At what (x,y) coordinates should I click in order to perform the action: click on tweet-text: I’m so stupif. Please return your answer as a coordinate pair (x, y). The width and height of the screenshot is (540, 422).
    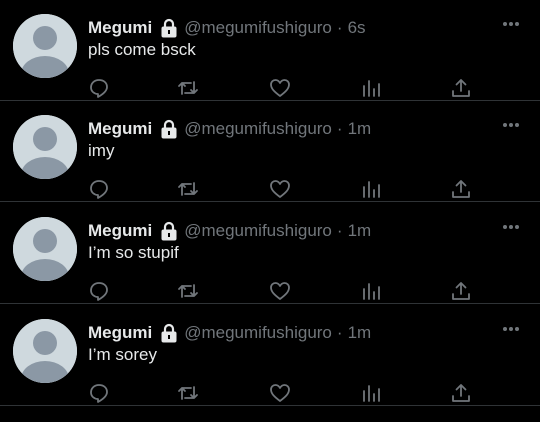
    Looking at the image, I should click on (133, 252).